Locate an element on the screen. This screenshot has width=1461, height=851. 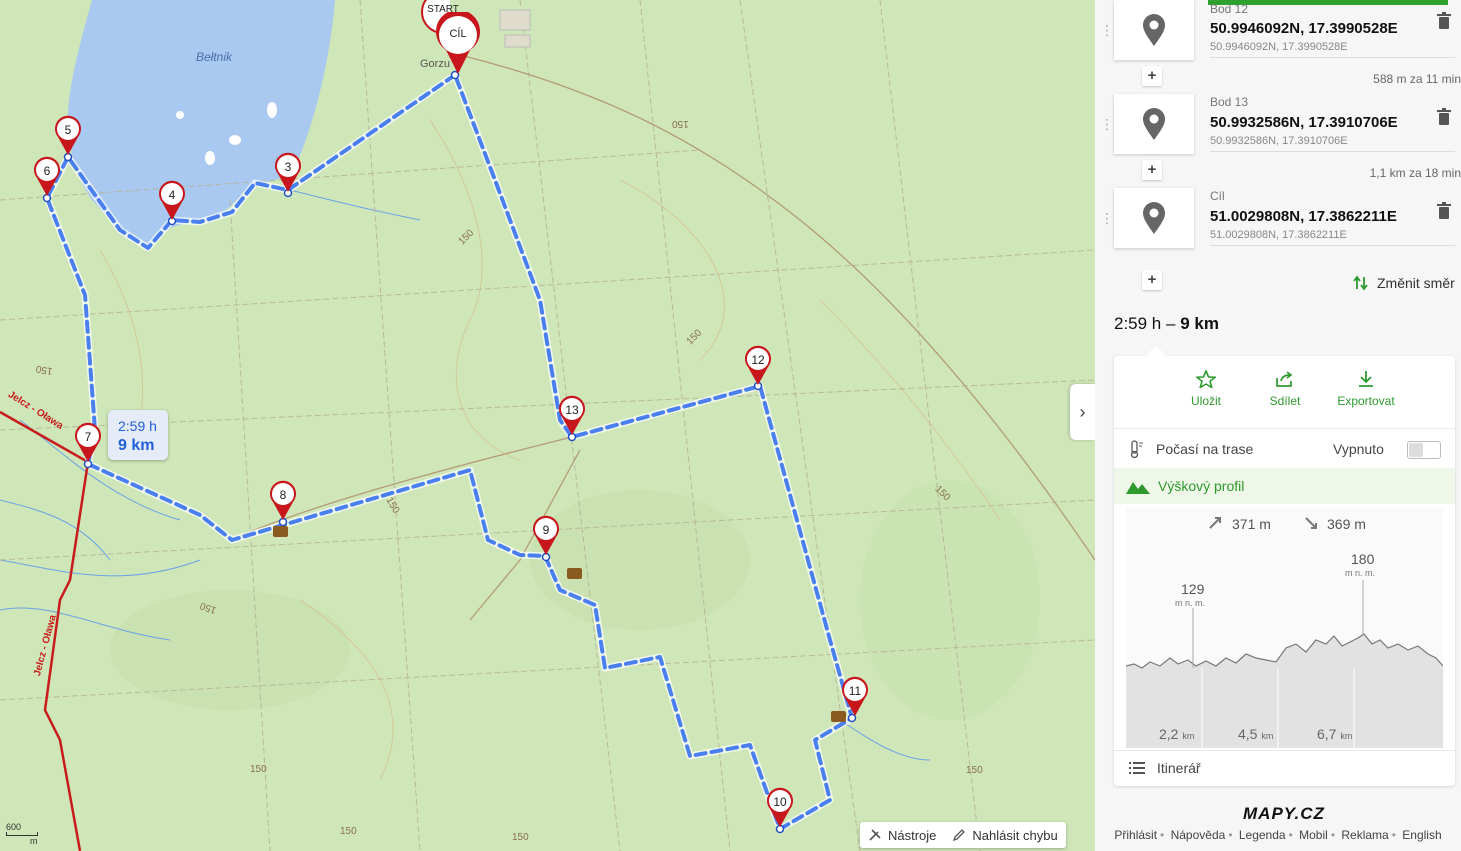
footer-link-login: Přihlásit is located at coordinates (1135, 835).